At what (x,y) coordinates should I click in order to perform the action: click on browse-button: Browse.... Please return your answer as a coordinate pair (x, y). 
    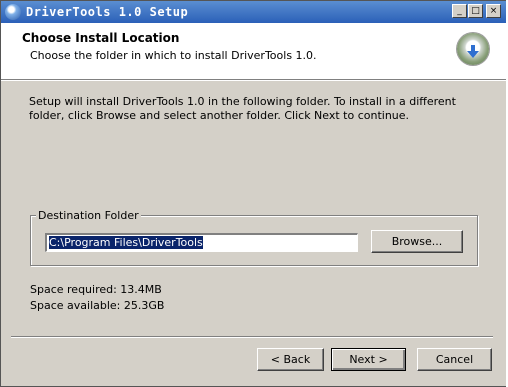
    Looking at the image, I should click on (417, 241).